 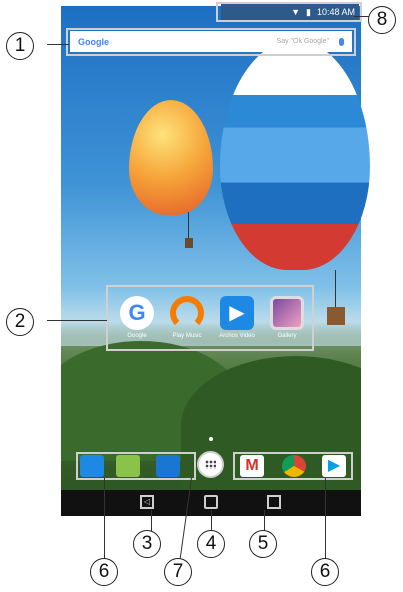 What do you see at coordinates (104, 519) in the screenshot?
I see `callout-line-6-left` at bounding box center [104, 519].